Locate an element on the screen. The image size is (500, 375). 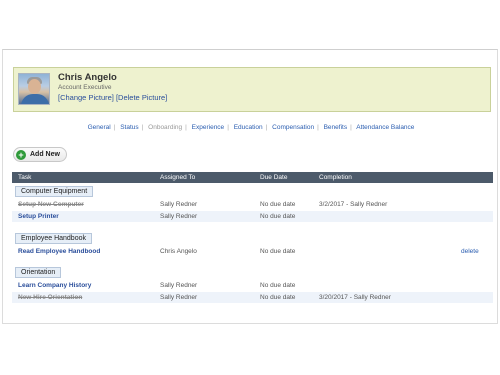
completion: 3/2/2017 - Sally Redner is located at coordinates (353, 204).